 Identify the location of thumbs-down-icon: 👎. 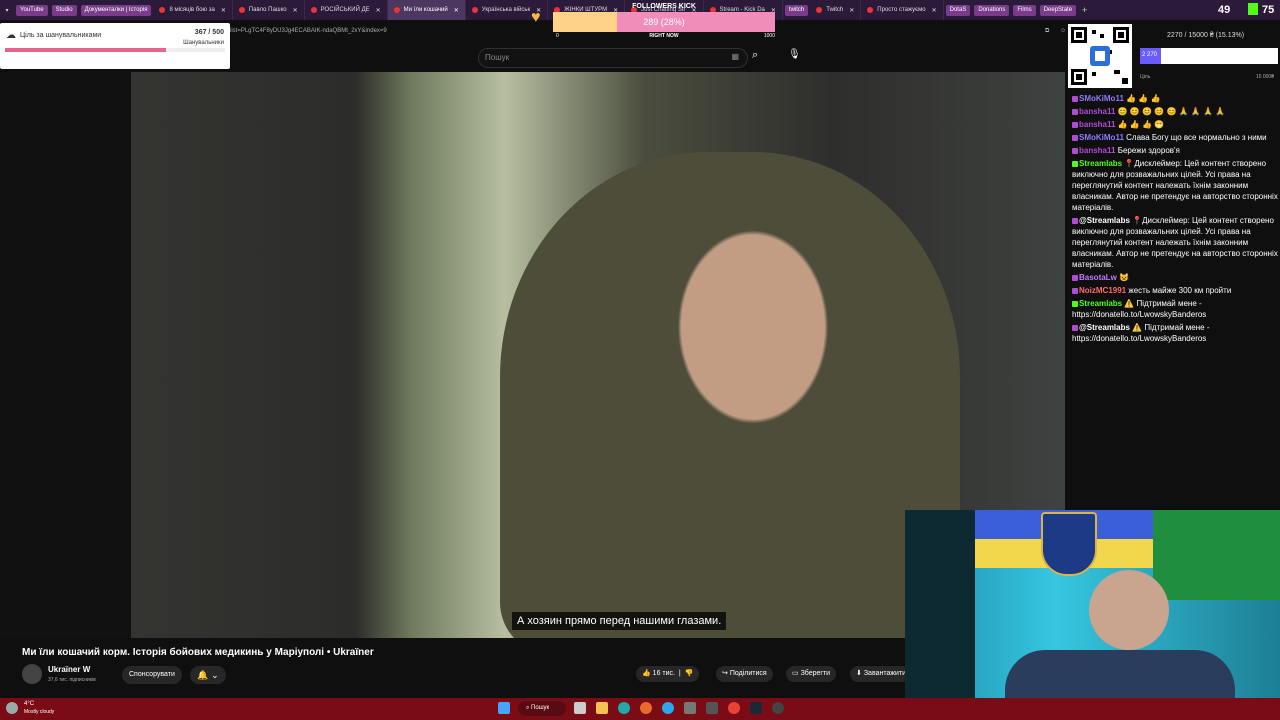
(689, 673).